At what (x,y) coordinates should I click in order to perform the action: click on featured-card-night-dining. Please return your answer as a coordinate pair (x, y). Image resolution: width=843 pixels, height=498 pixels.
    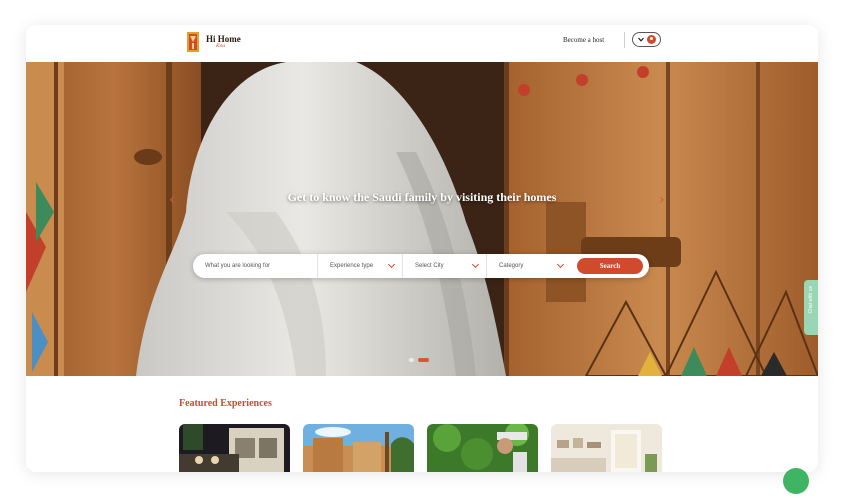
    Looking at the image, I should click on (234, 448).